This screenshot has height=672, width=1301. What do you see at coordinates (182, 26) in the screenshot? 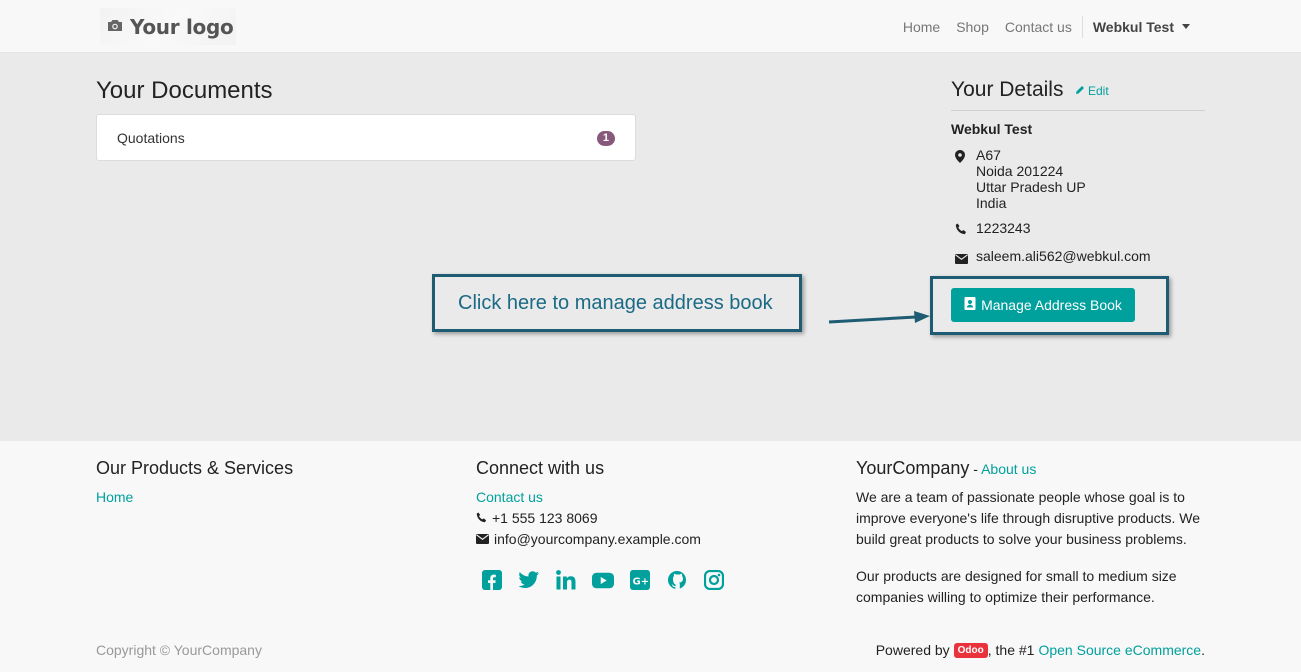
I see `logo-text: Your logo` at bounding box center [182, 26].